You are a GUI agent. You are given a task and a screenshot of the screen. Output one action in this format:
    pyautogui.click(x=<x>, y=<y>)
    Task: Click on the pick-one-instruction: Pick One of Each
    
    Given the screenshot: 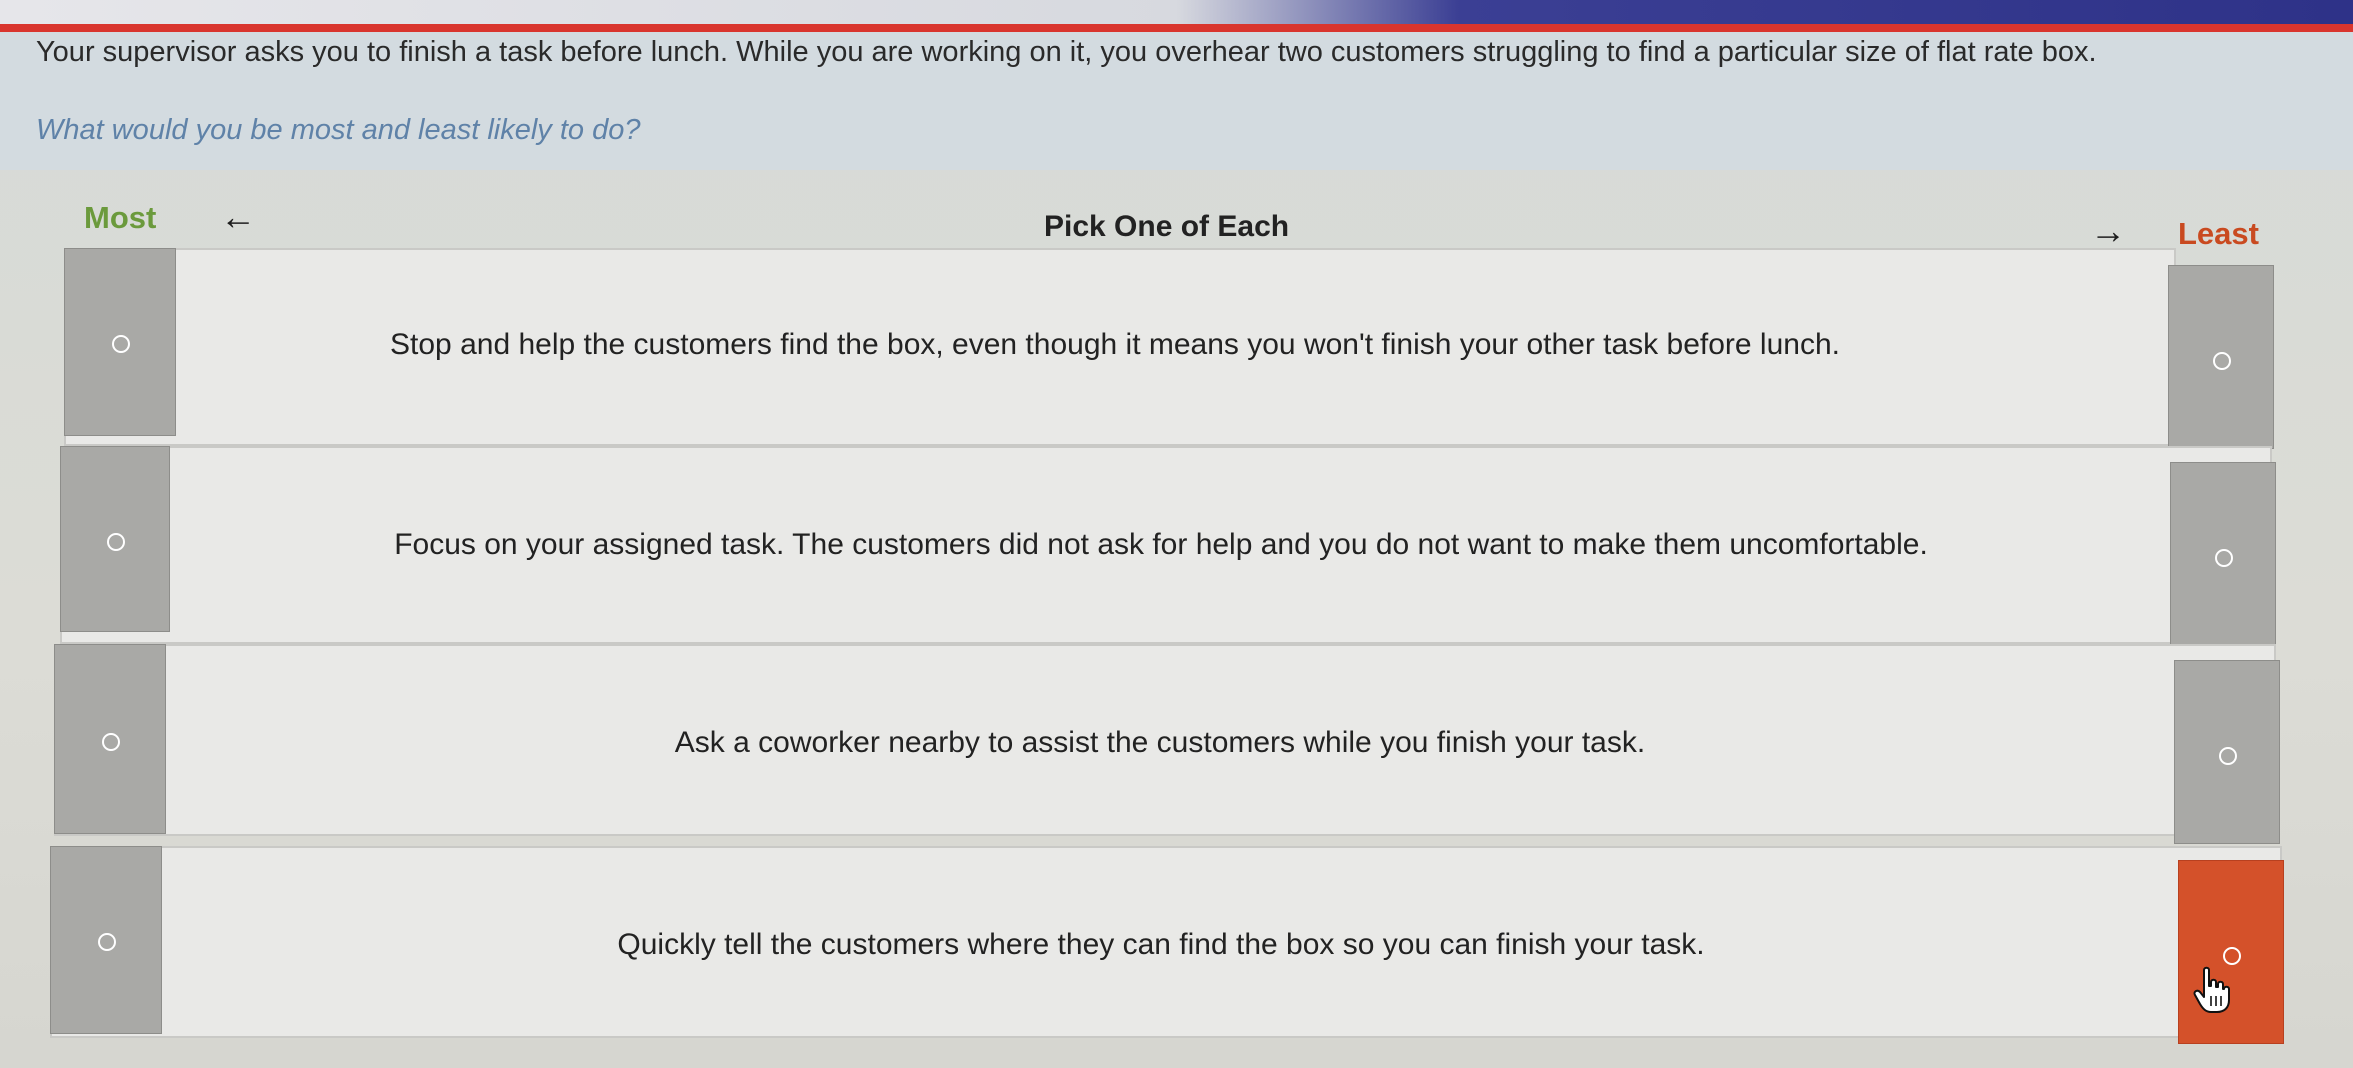 What is the action you would take?
    pyautogui.click(x=1167, y=226)
    